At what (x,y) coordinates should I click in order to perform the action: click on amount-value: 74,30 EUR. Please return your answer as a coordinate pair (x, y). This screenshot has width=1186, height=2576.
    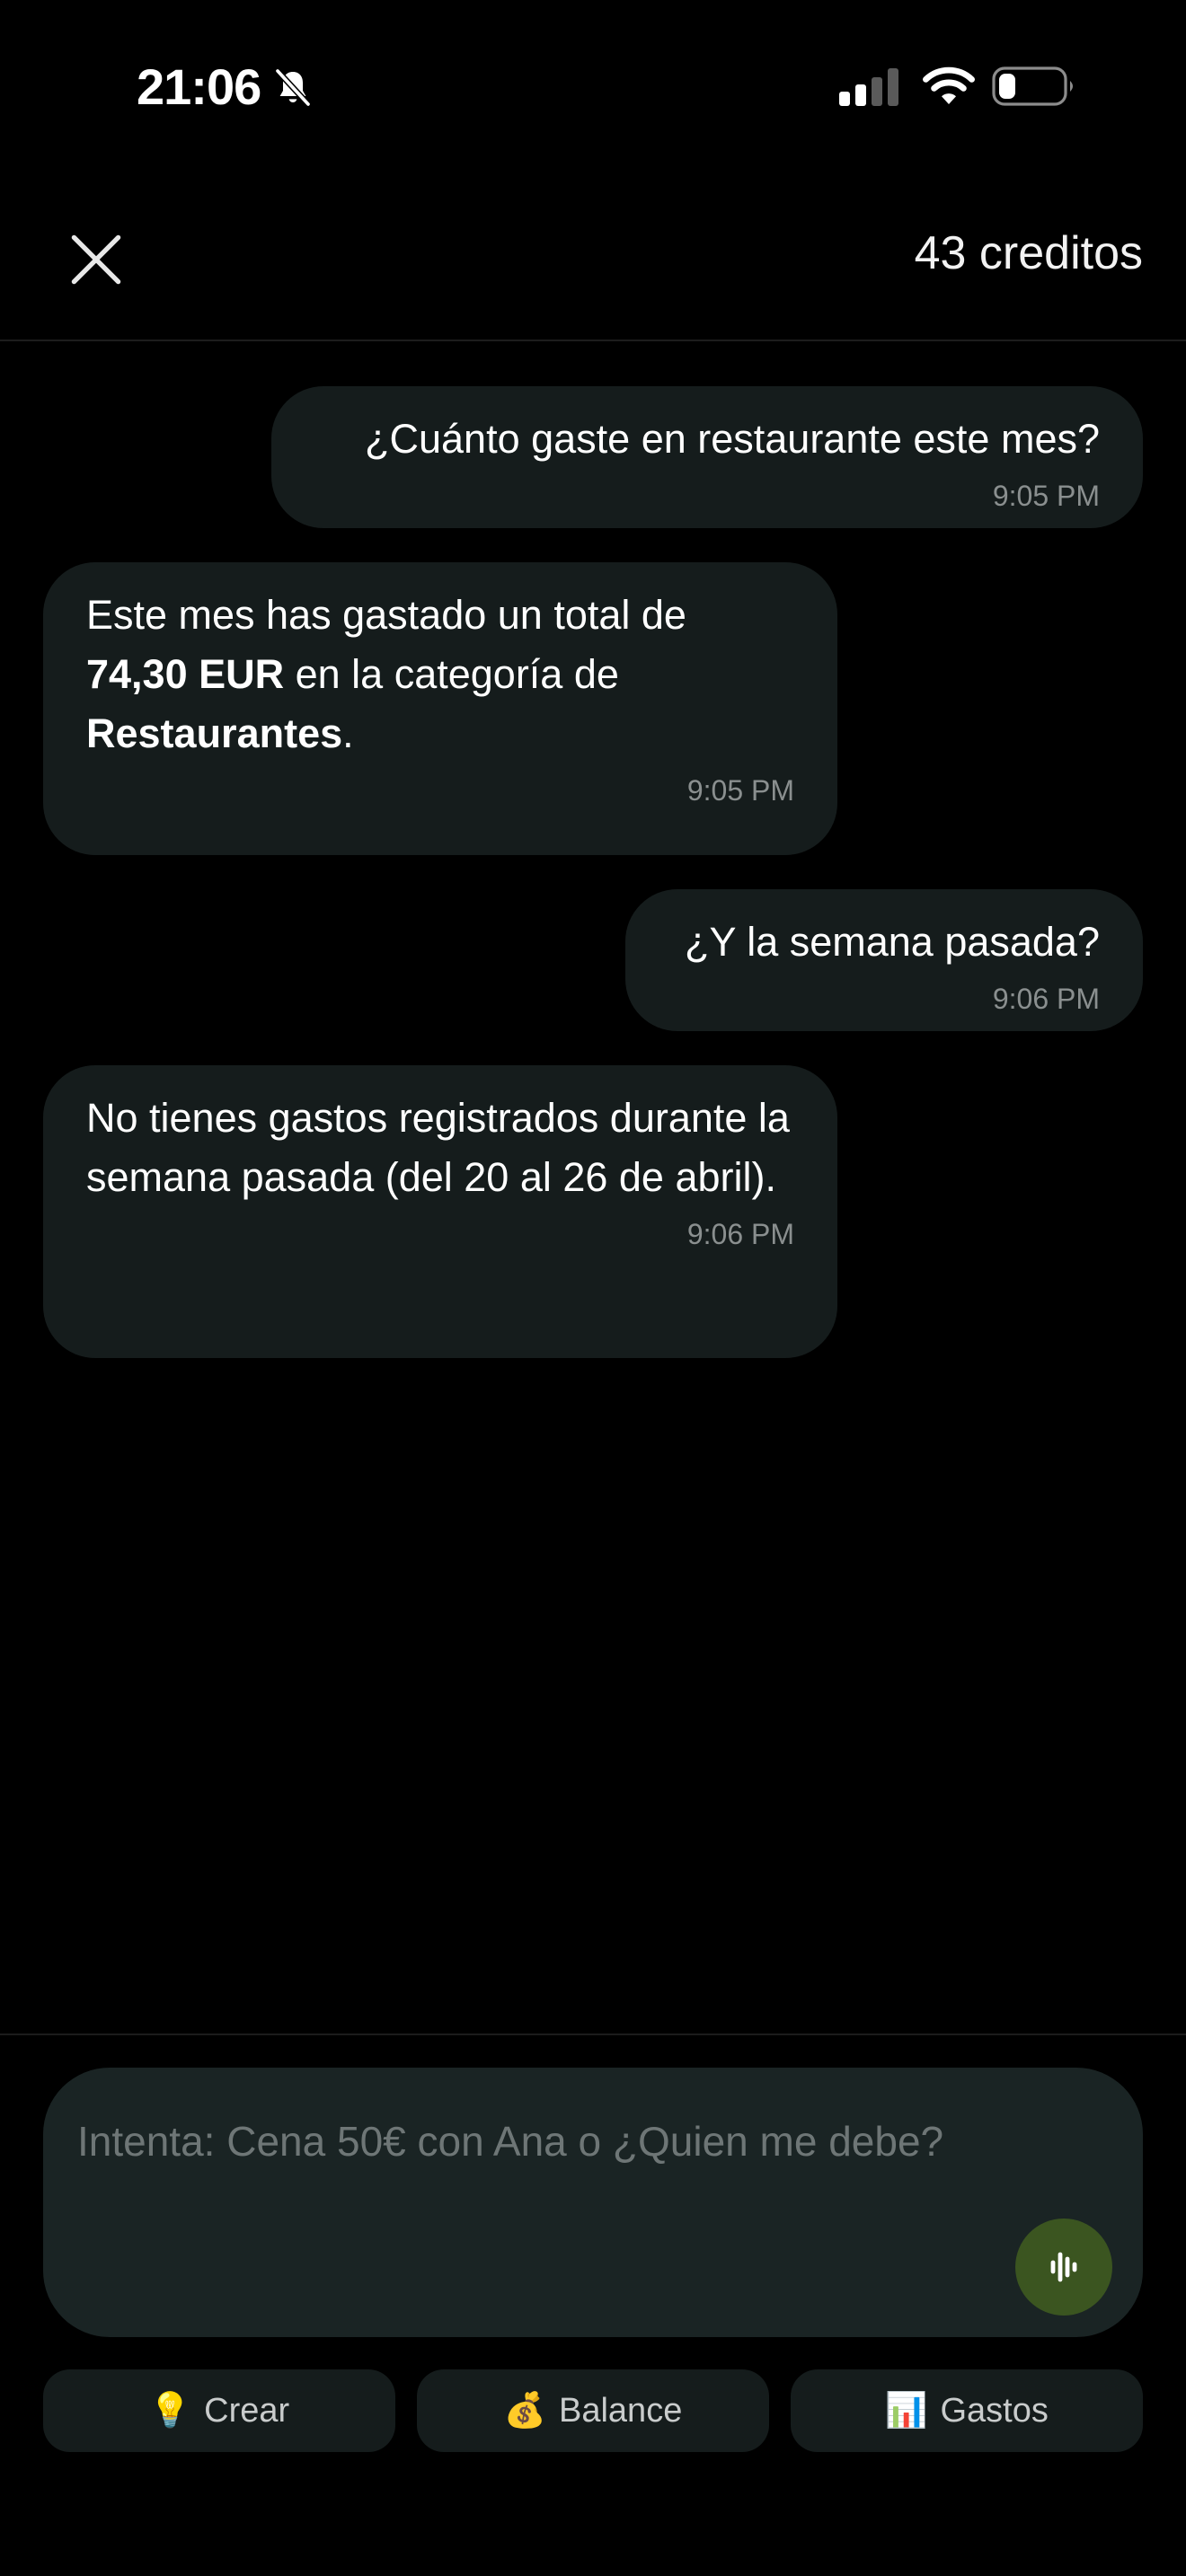
    Looking at the image, I should click on (185, 674).